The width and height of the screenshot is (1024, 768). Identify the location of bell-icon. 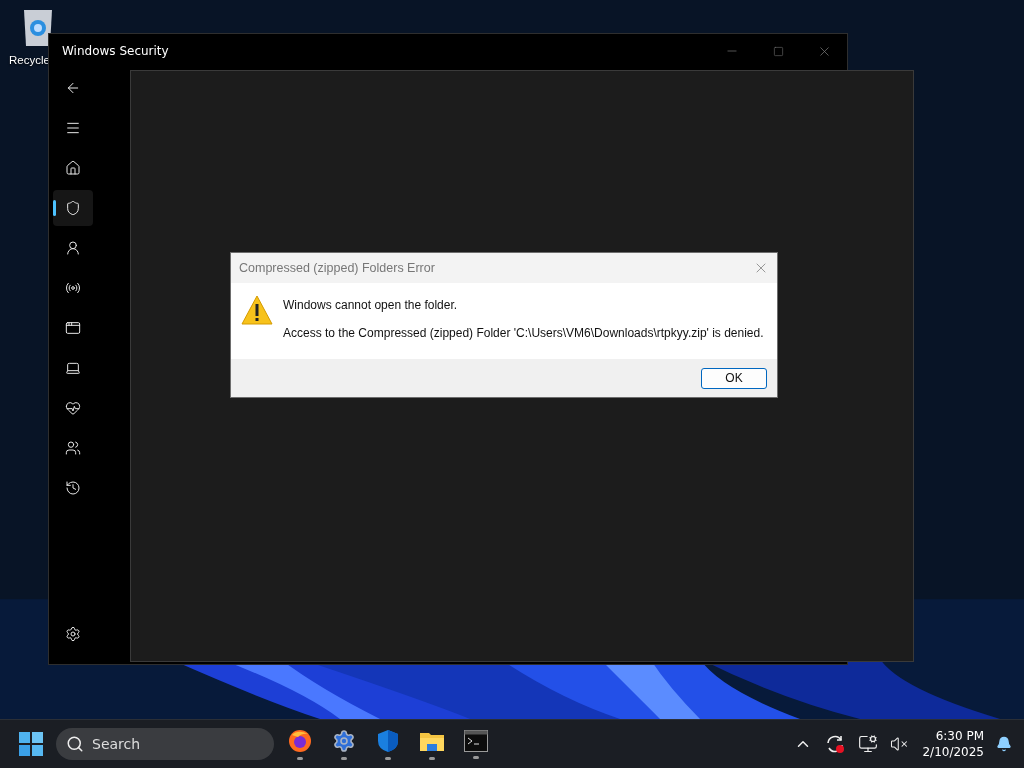
(1004, 744).